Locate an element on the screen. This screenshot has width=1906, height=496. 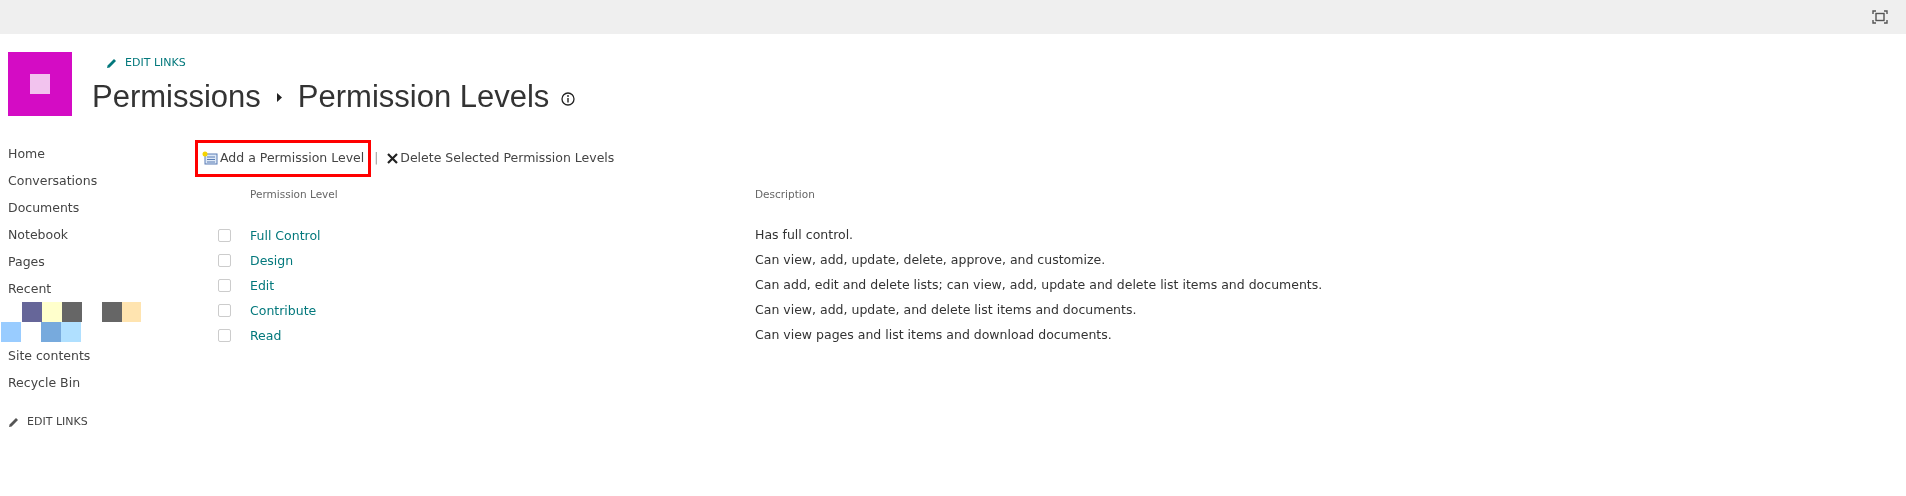
nav-link-item: Notebook is located at coordinates (104, 234).